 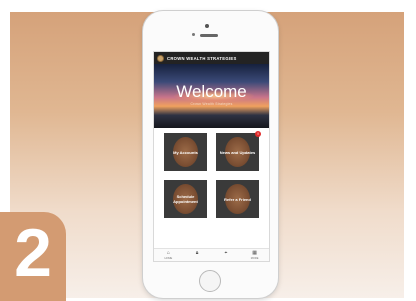 I want to click on app-header: CROWN WEALTH STRATEGIES, so click(x=211, y=58).